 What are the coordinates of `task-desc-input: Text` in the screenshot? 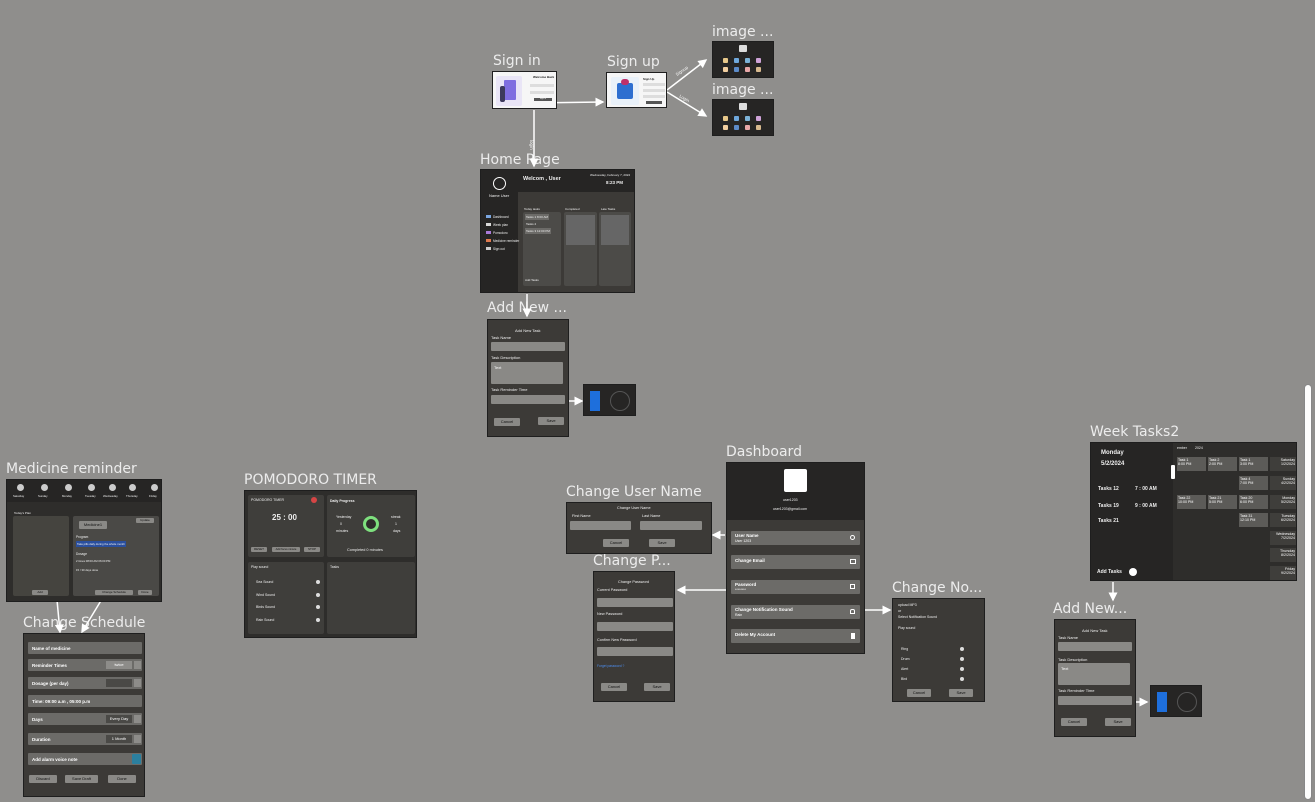 It's located at (1094, 674).